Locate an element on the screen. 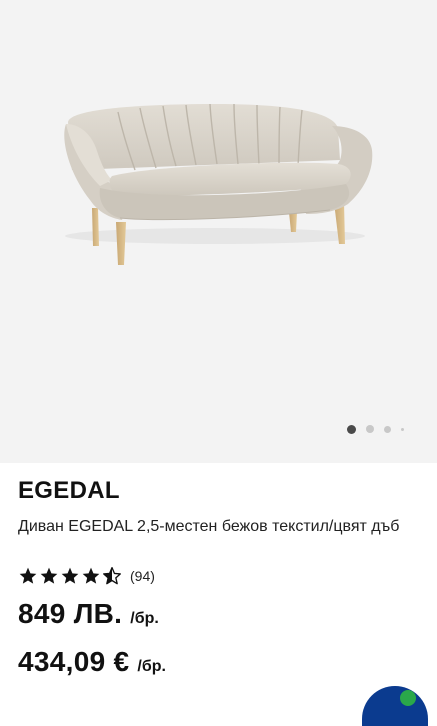 The width and height of the screenshot is (437, 726). product-brand: EGEDAL is located at coordinates (69, 490).